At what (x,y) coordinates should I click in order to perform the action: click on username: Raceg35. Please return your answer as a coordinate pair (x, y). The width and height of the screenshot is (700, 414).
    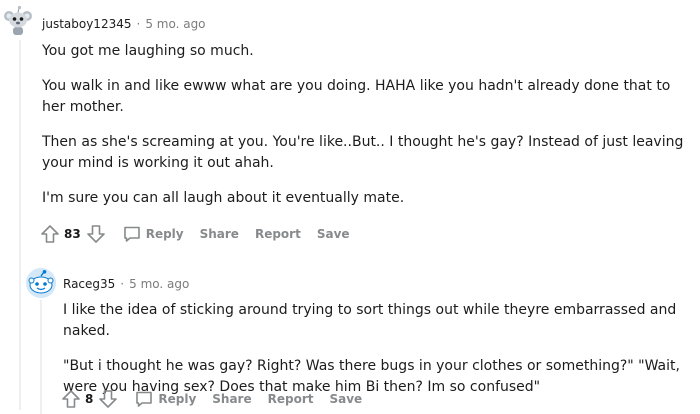
    Looking at the image, I should click on (89, 284).